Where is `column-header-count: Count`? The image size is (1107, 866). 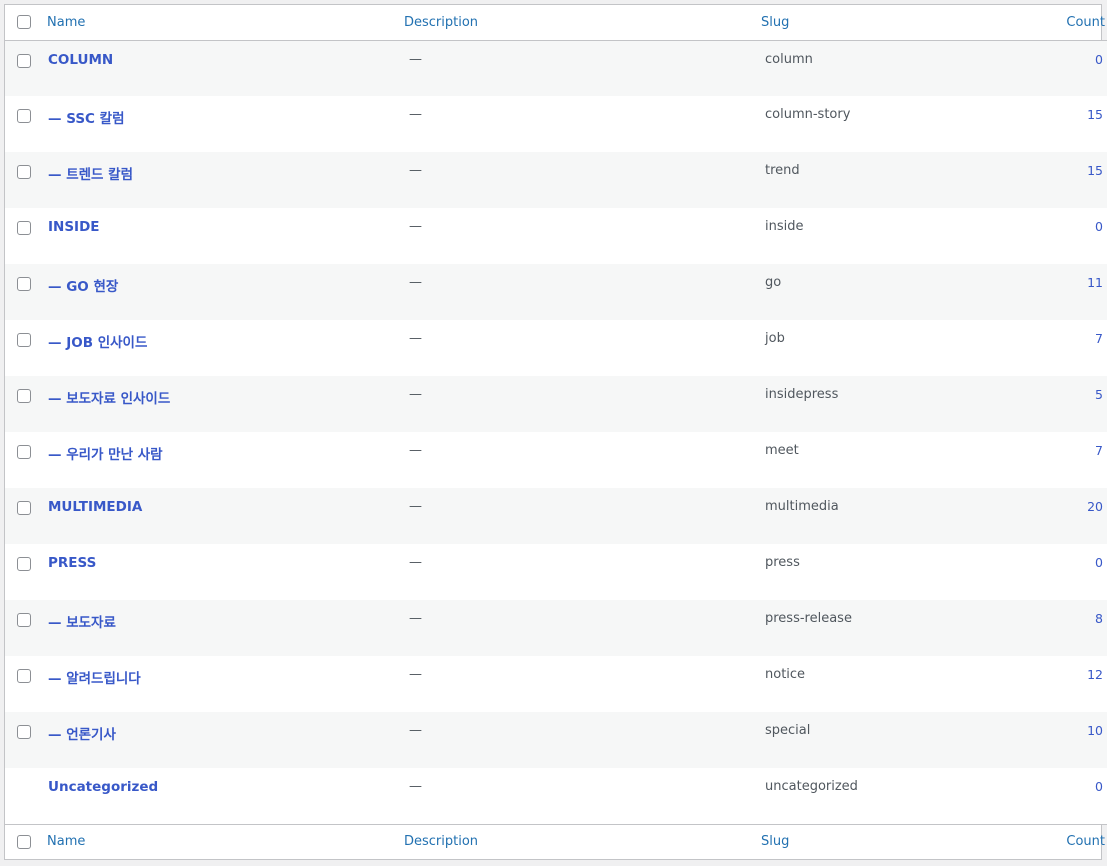
column-header-count: Count is located at coordinates (1057, 22).